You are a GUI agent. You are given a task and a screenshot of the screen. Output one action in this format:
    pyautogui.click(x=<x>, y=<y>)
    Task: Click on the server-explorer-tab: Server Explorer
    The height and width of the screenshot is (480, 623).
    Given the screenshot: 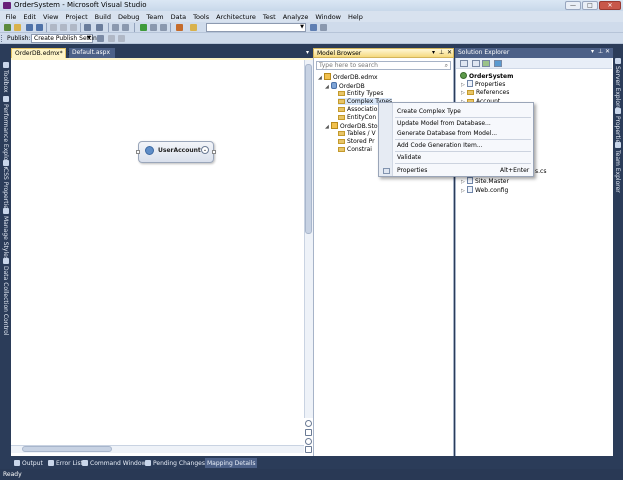 What is the action you would take?
    pyautogui.click(x=617, y=85)
    